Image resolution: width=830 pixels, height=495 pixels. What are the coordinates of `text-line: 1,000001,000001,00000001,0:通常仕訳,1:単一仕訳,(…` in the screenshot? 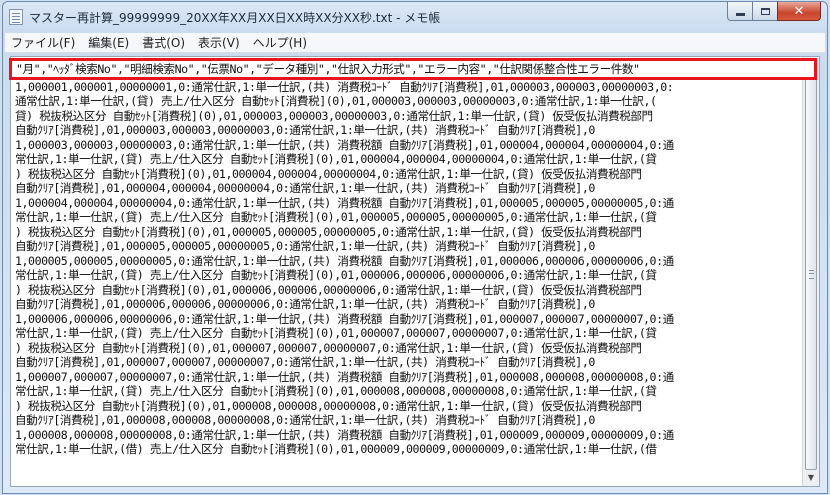 It's located at (344, 86).